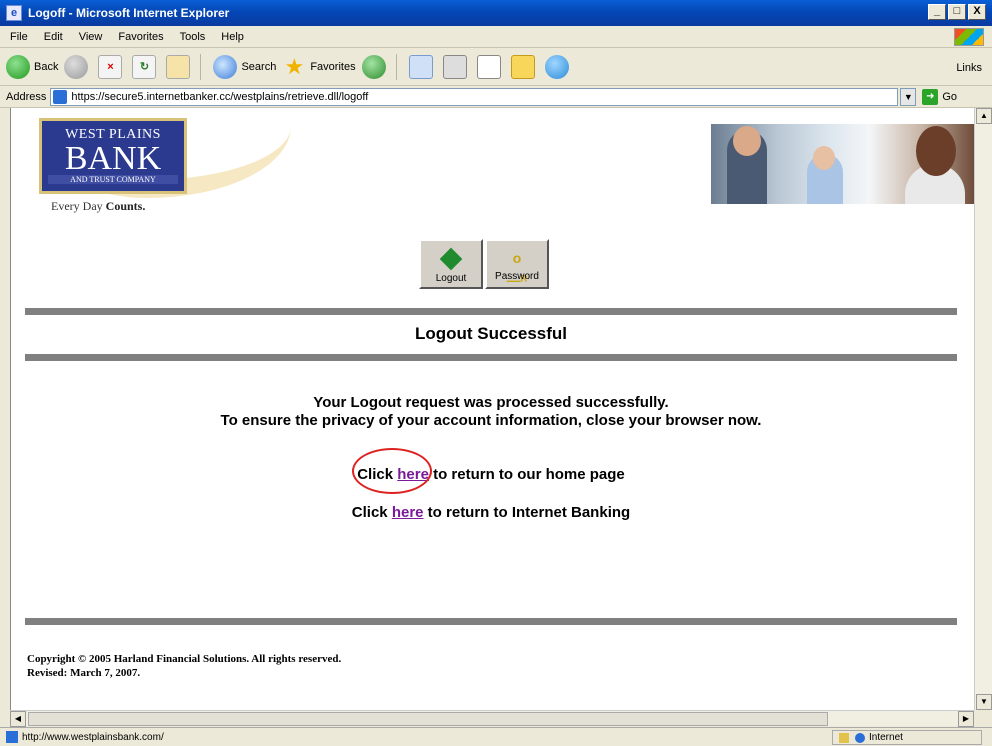  I want to click on forward-button, so click(78, 66).